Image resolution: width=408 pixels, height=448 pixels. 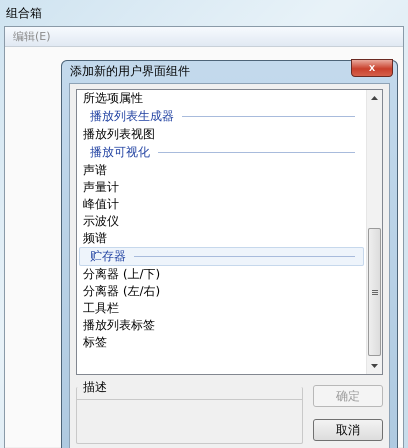 I want to click on list-item: 分离器 (左/右), so click(x=221, y=291).